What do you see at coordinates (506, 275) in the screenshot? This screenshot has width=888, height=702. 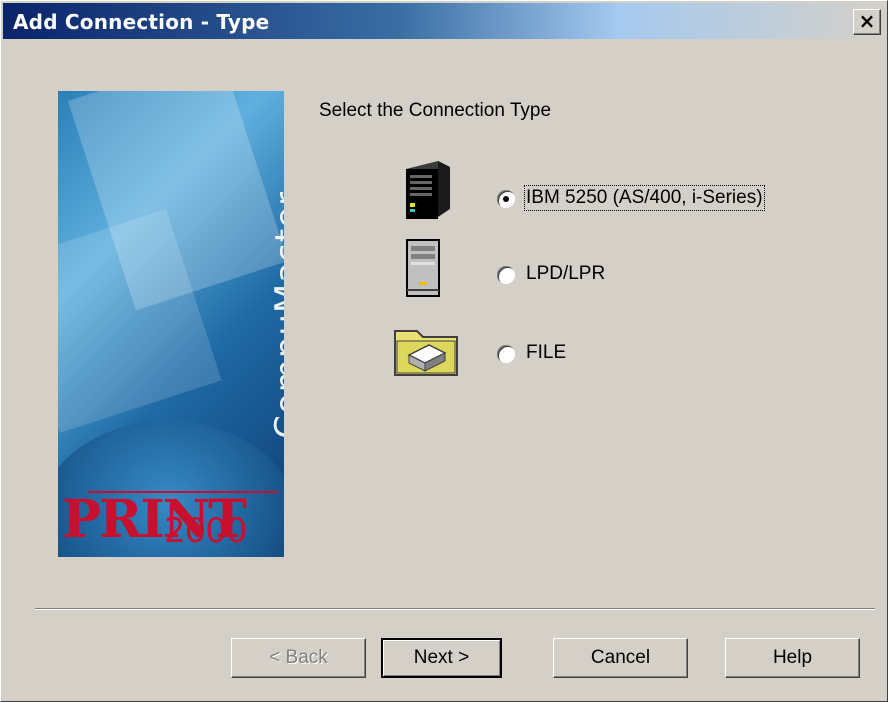 I see `radio-lpd-lpr` at bounding box center [506, 275].